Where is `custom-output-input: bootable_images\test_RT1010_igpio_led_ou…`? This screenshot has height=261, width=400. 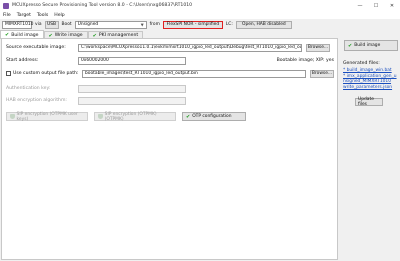
custom-output-input: bootable_images\test_RT1010_igpio_led_ou… is located at coordinates (194, 73).